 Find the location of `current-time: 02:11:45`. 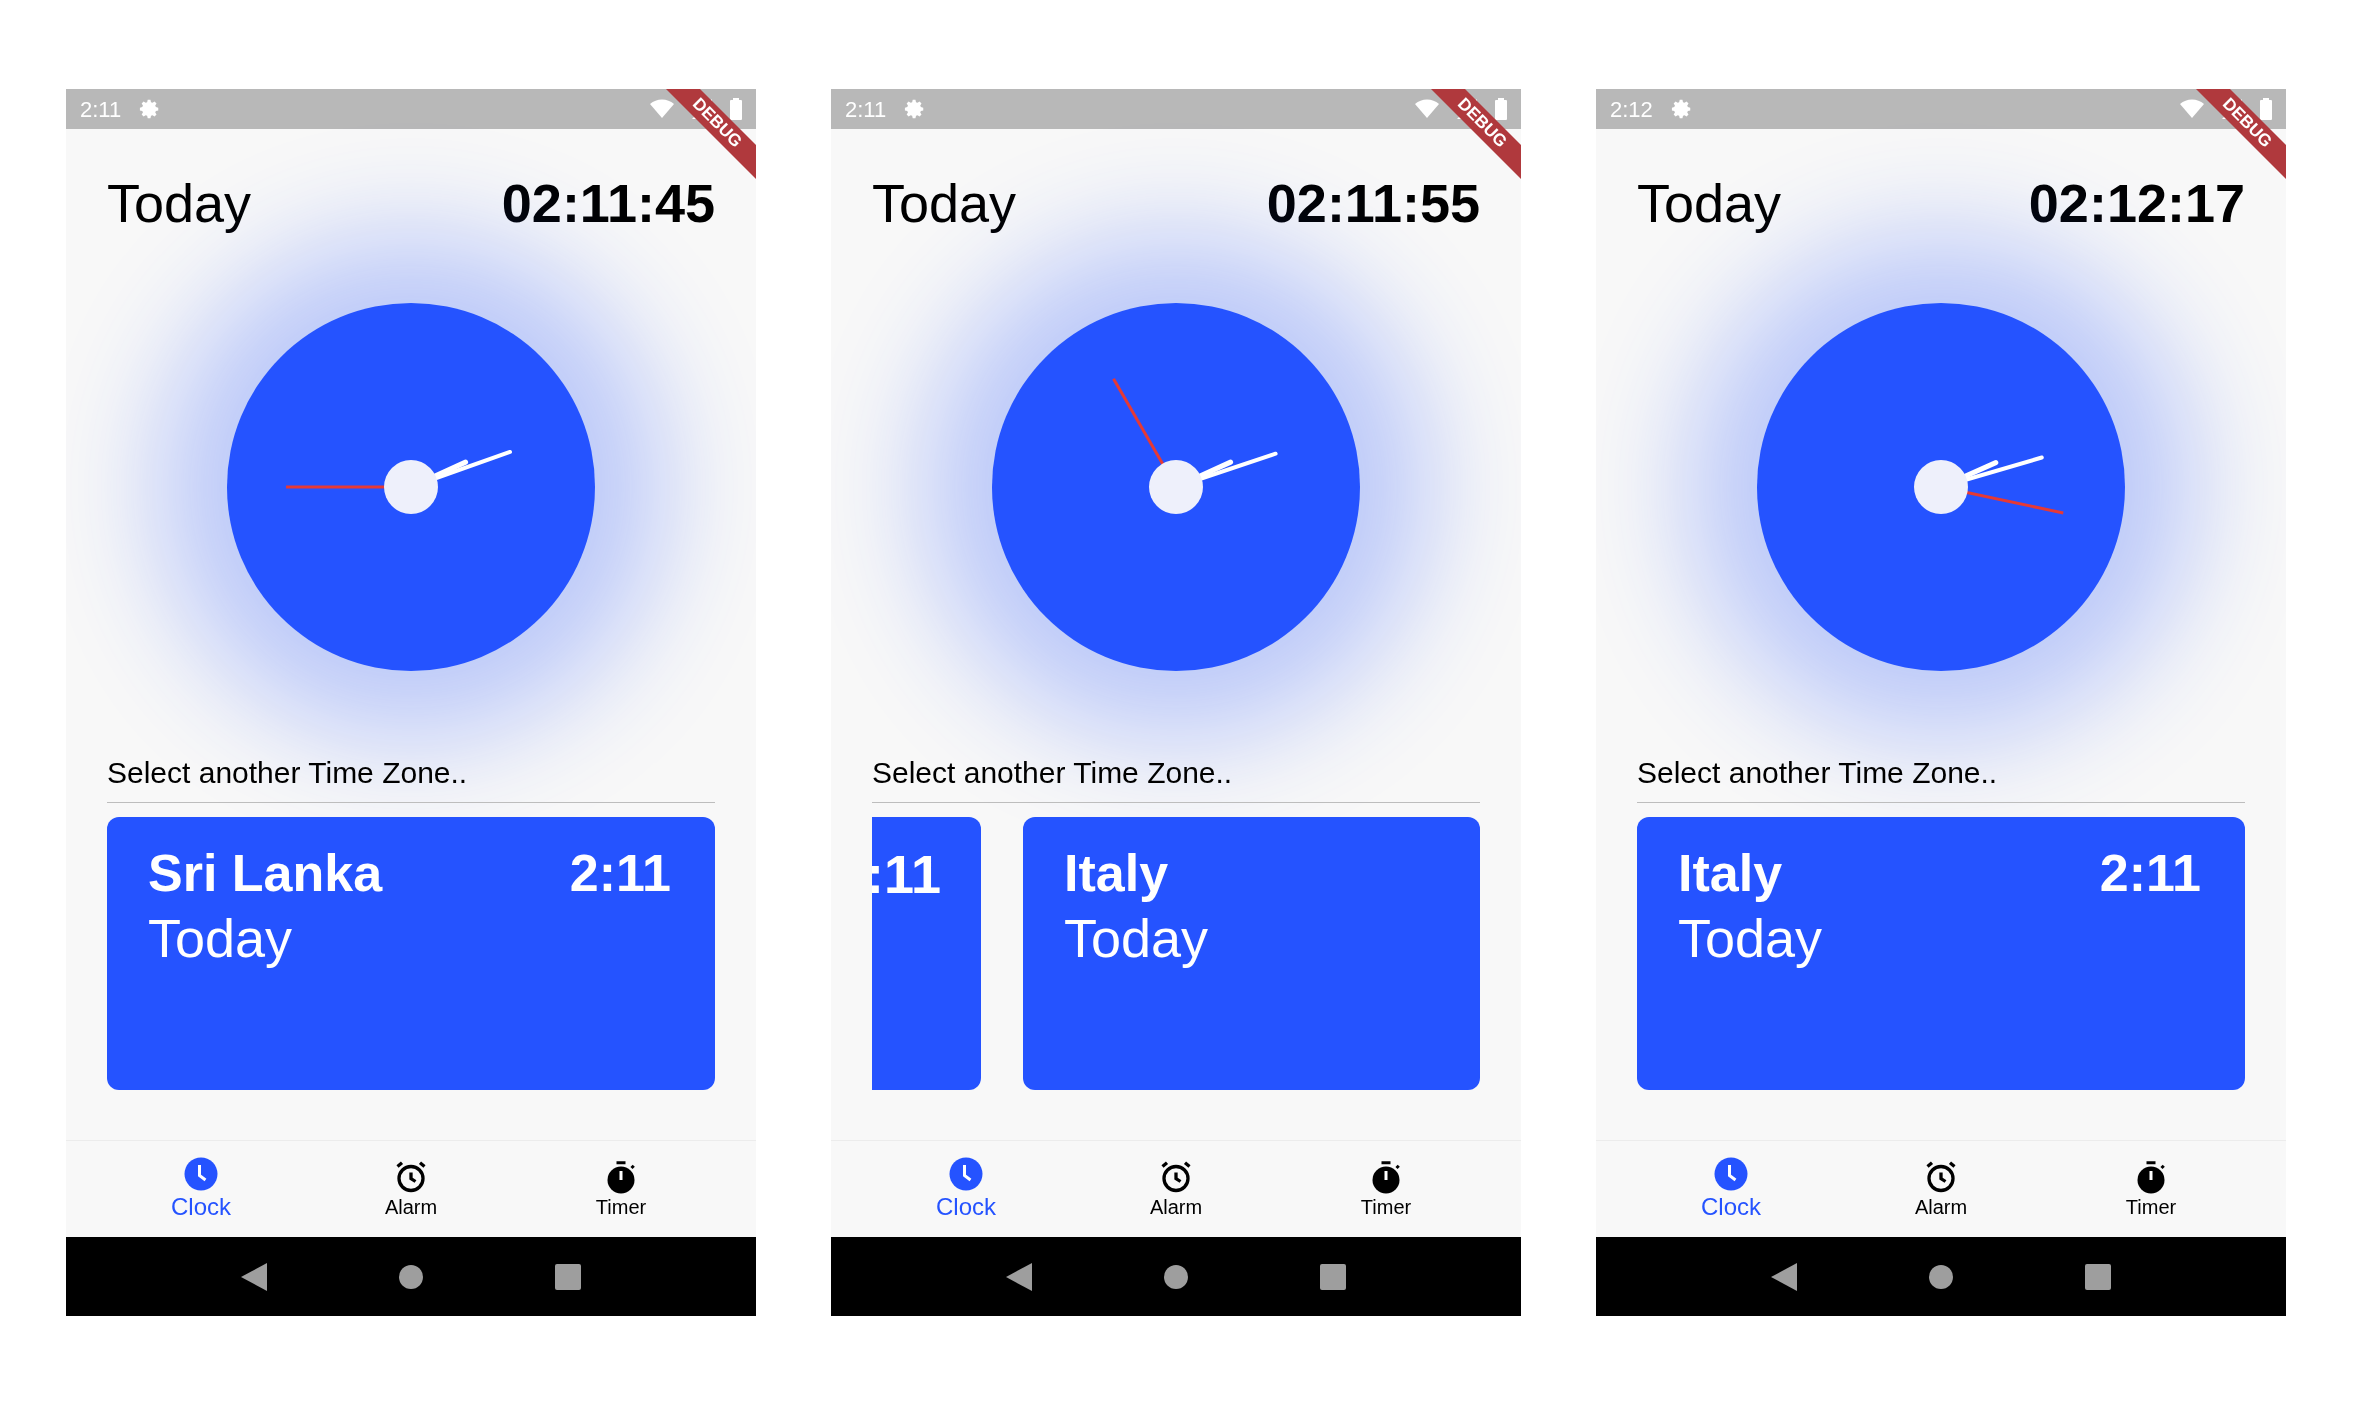

current-time: 02:11:45 is located at coordinates (608, 203).